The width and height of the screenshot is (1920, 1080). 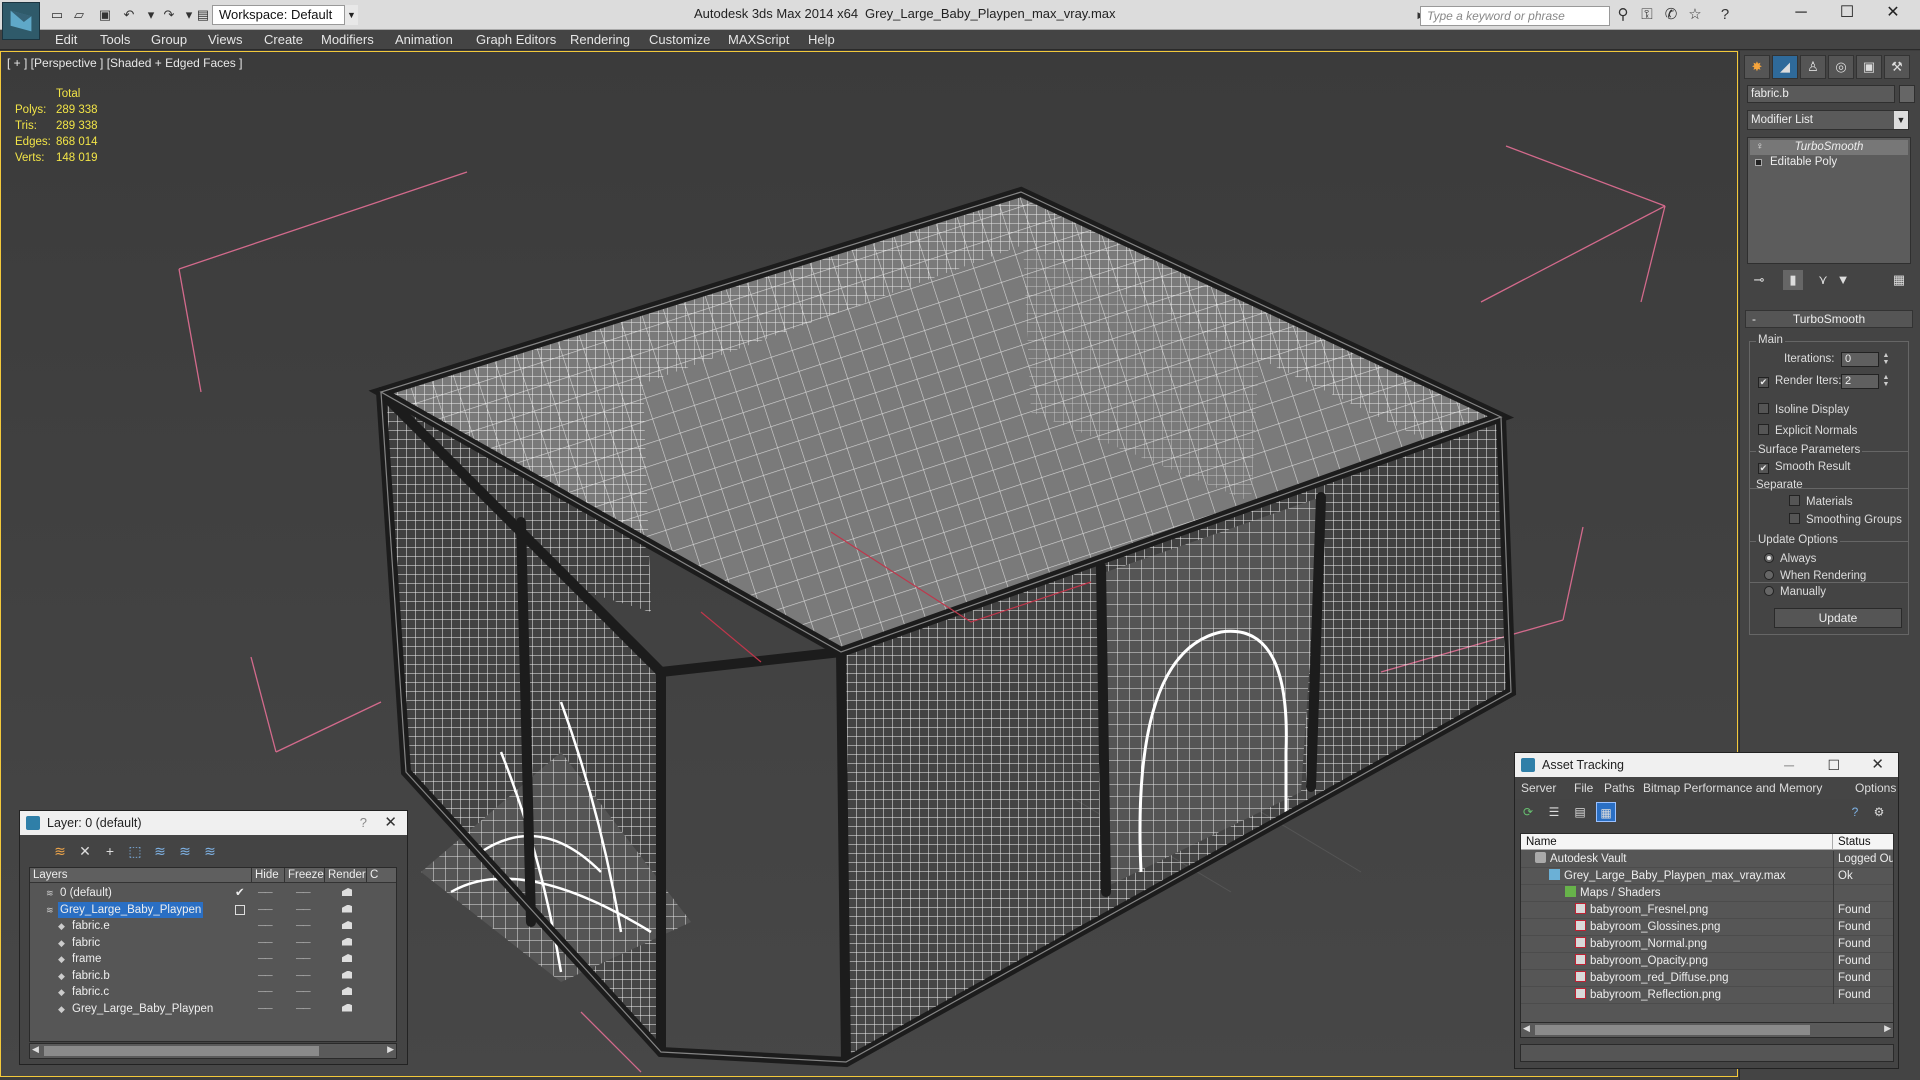 I want to click on layer-row: ◆ Grey_Large_Baby_Playpen ── ──, so click(x=213, y=1009).